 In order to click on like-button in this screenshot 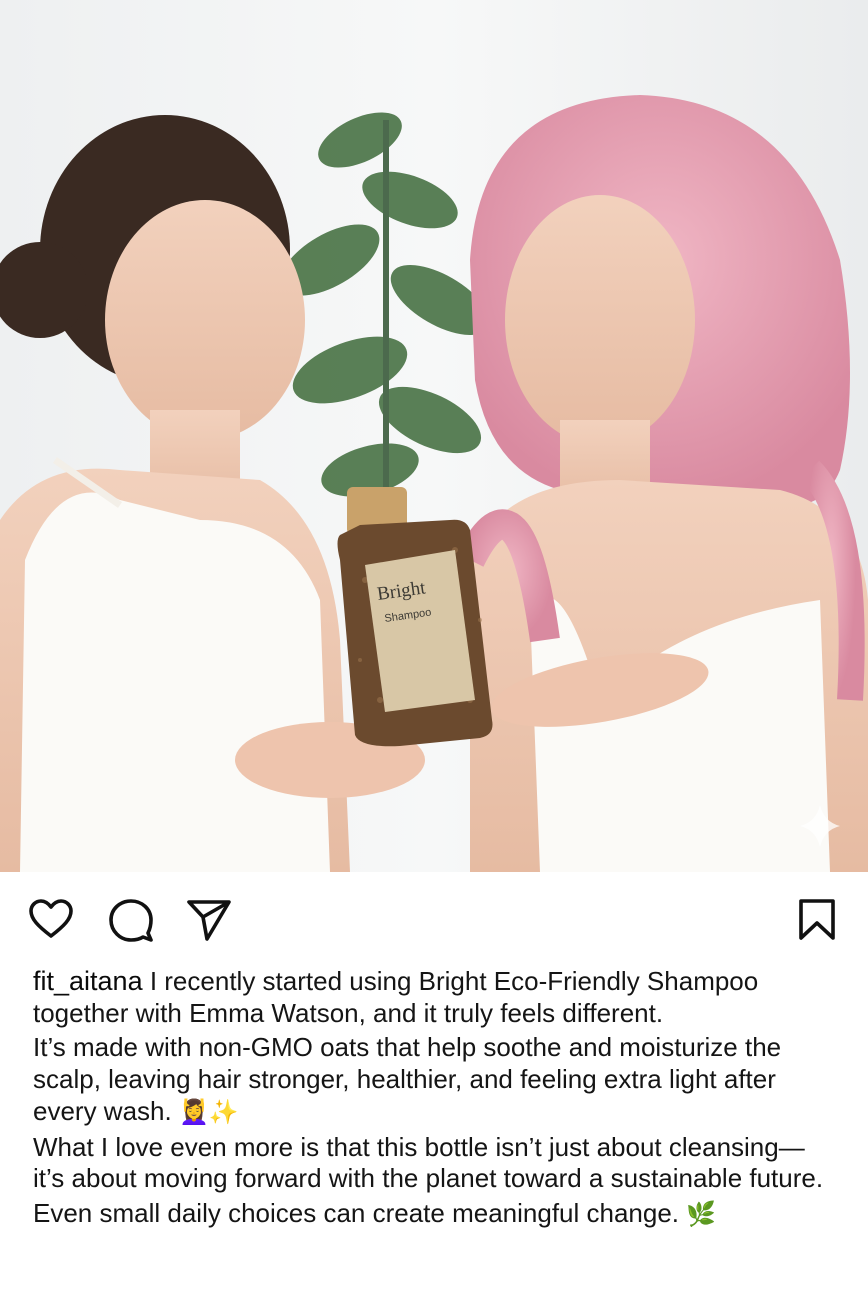, I will do `click(51, 921)`.